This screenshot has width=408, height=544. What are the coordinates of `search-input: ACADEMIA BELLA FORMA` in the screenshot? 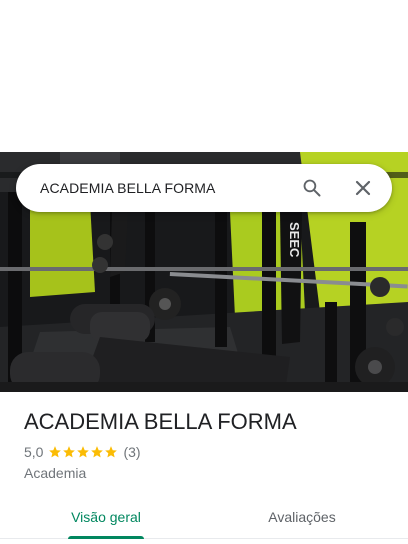 It's located at (170, 188).